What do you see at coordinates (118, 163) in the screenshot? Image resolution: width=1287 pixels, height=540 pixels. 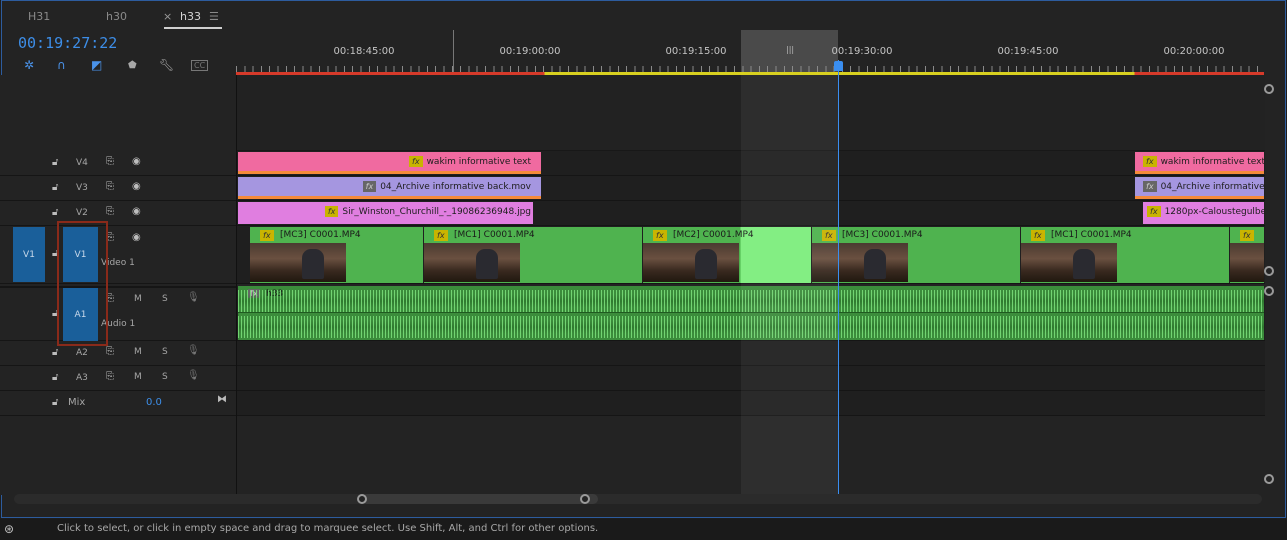 I see `track-header-v4: 🔓︎ V4 ⎘ ◉` at bounding box center [118, 163].